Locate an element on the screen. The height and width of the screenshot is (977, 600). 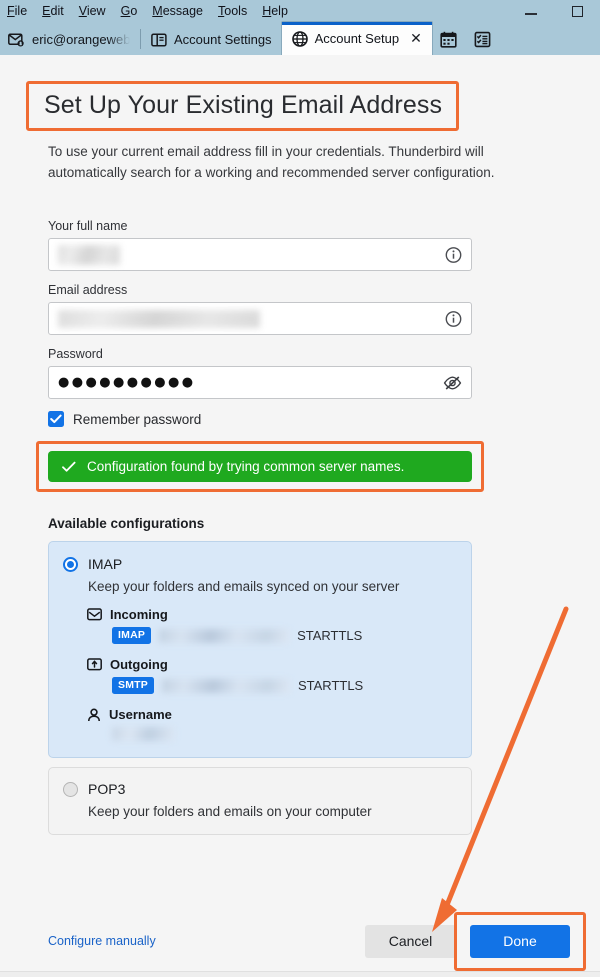
password-label: Password is located at coordinates (75, 354).